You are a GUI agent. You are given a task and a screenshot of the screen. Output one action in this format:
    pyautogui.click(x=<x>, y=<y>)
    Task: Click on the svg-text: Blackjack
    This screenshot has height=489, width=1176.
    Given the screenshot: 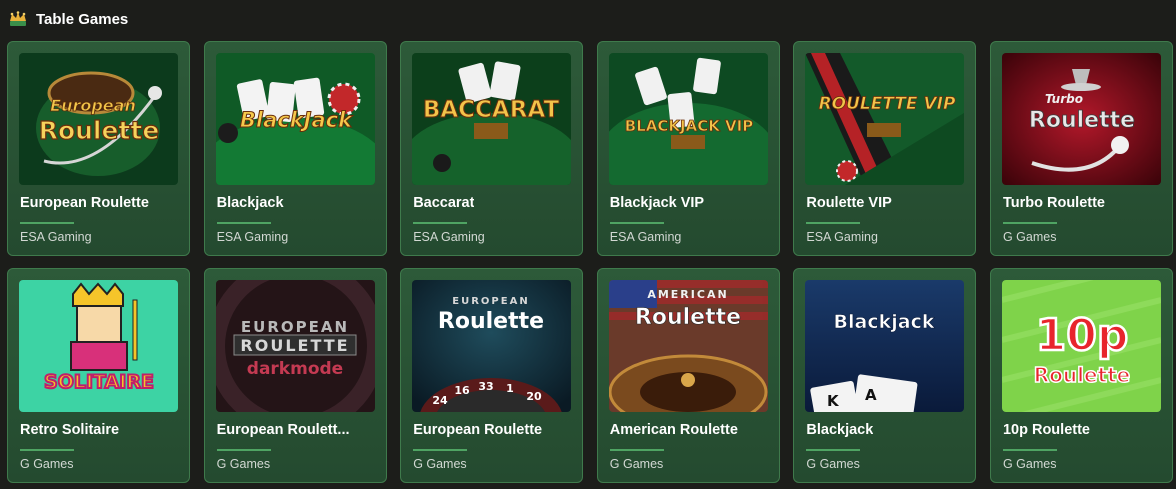 What is the action you would take?
    pyautogui.click(x=884, y=322)
    